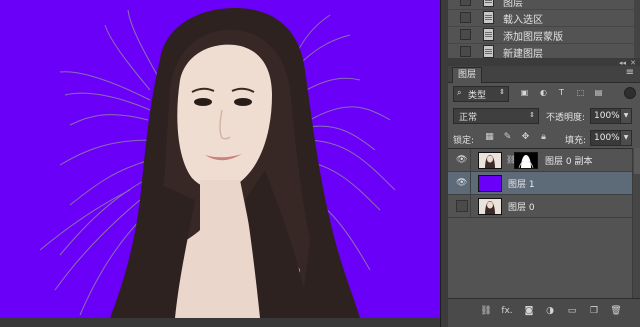 This screenshot has height=327, width=640. What do you see at coordinates (467, 75) in the screenshot?
I see `tab-layers: 图层` at bounding box center [467, 75].